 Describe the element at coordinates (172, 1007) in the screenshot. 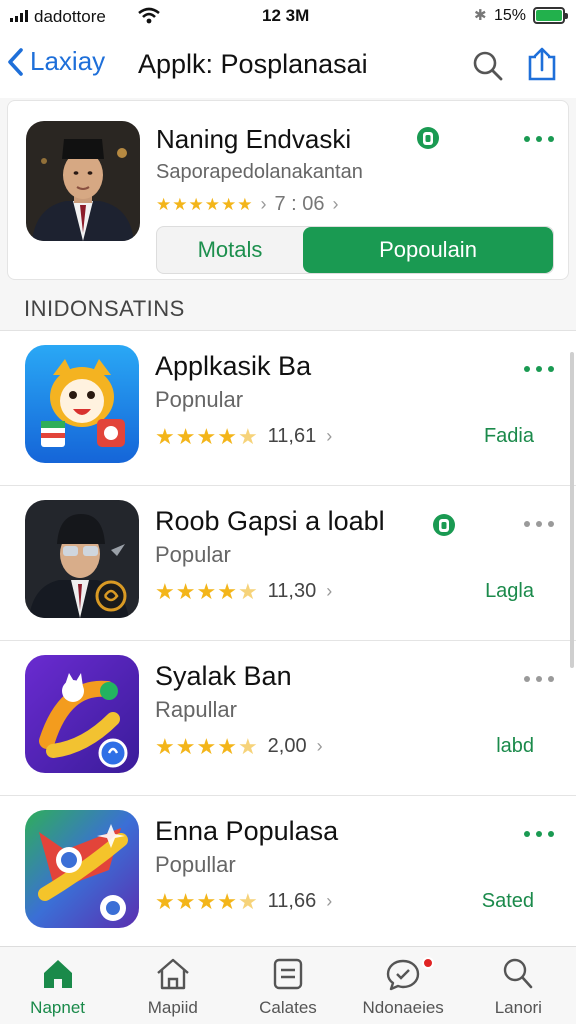

I see `tab-label: Mapiid` at that location.